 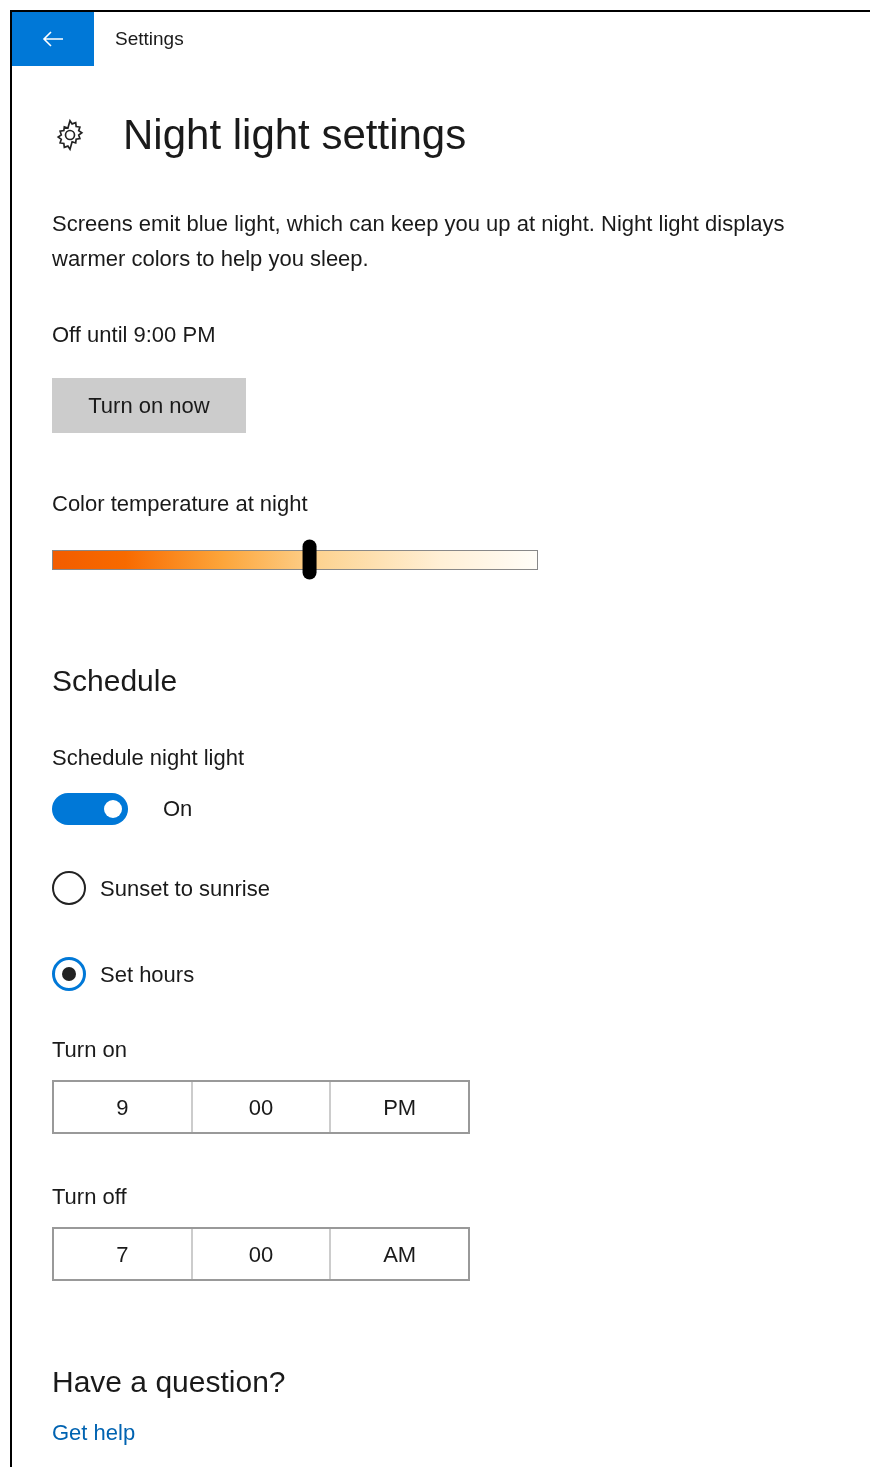 I want to click on toggle-switch, so click(x=90, y=808).